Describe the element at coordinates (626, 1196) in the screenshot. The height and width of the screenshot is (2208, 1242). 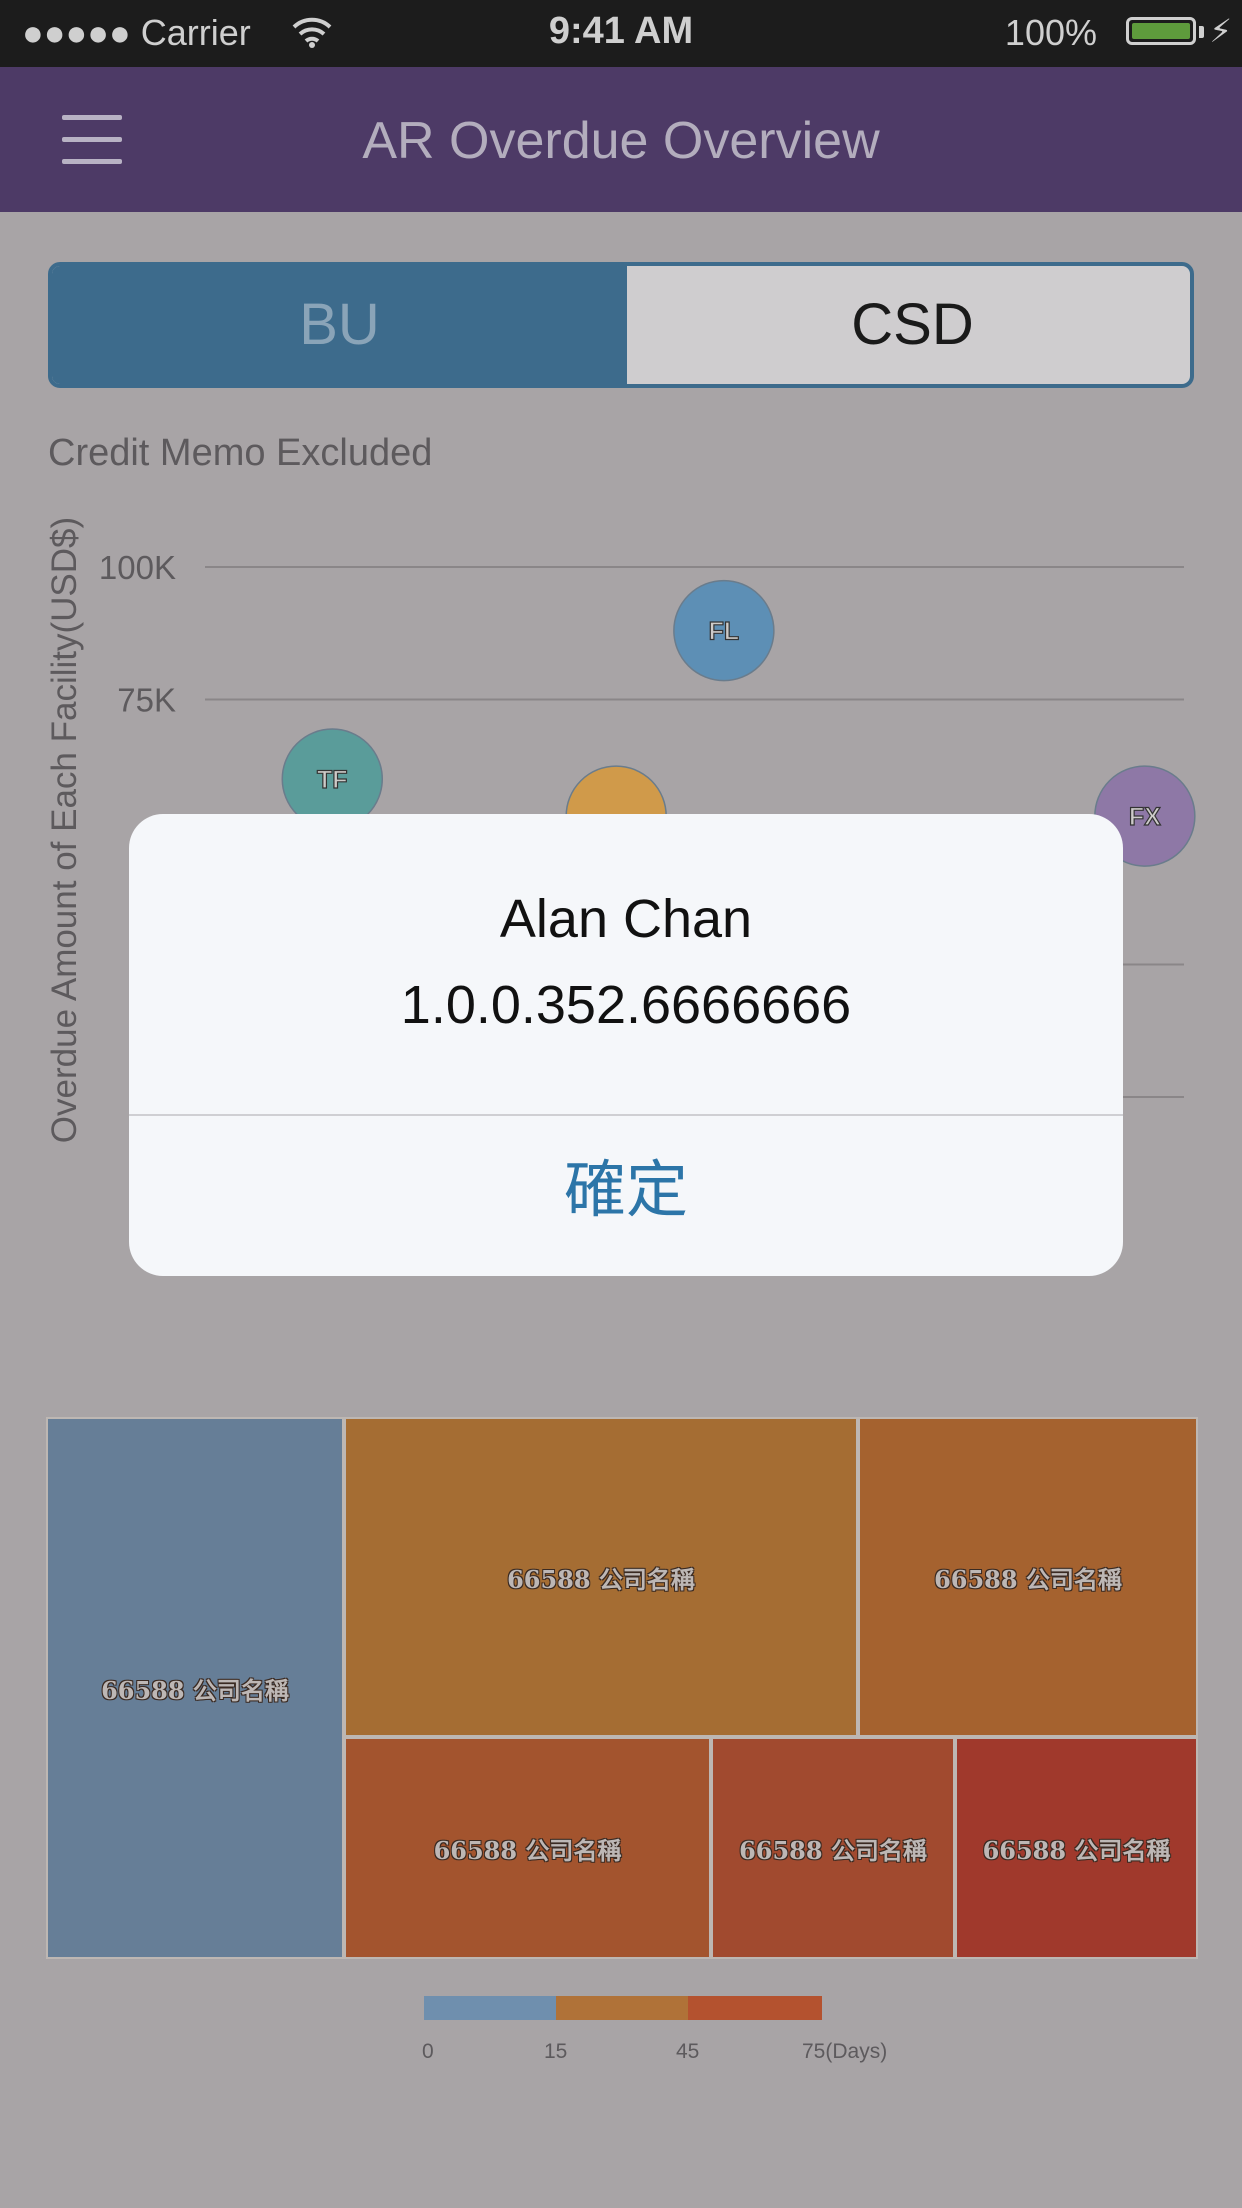
I see `confirm-button: 確定` at that location.